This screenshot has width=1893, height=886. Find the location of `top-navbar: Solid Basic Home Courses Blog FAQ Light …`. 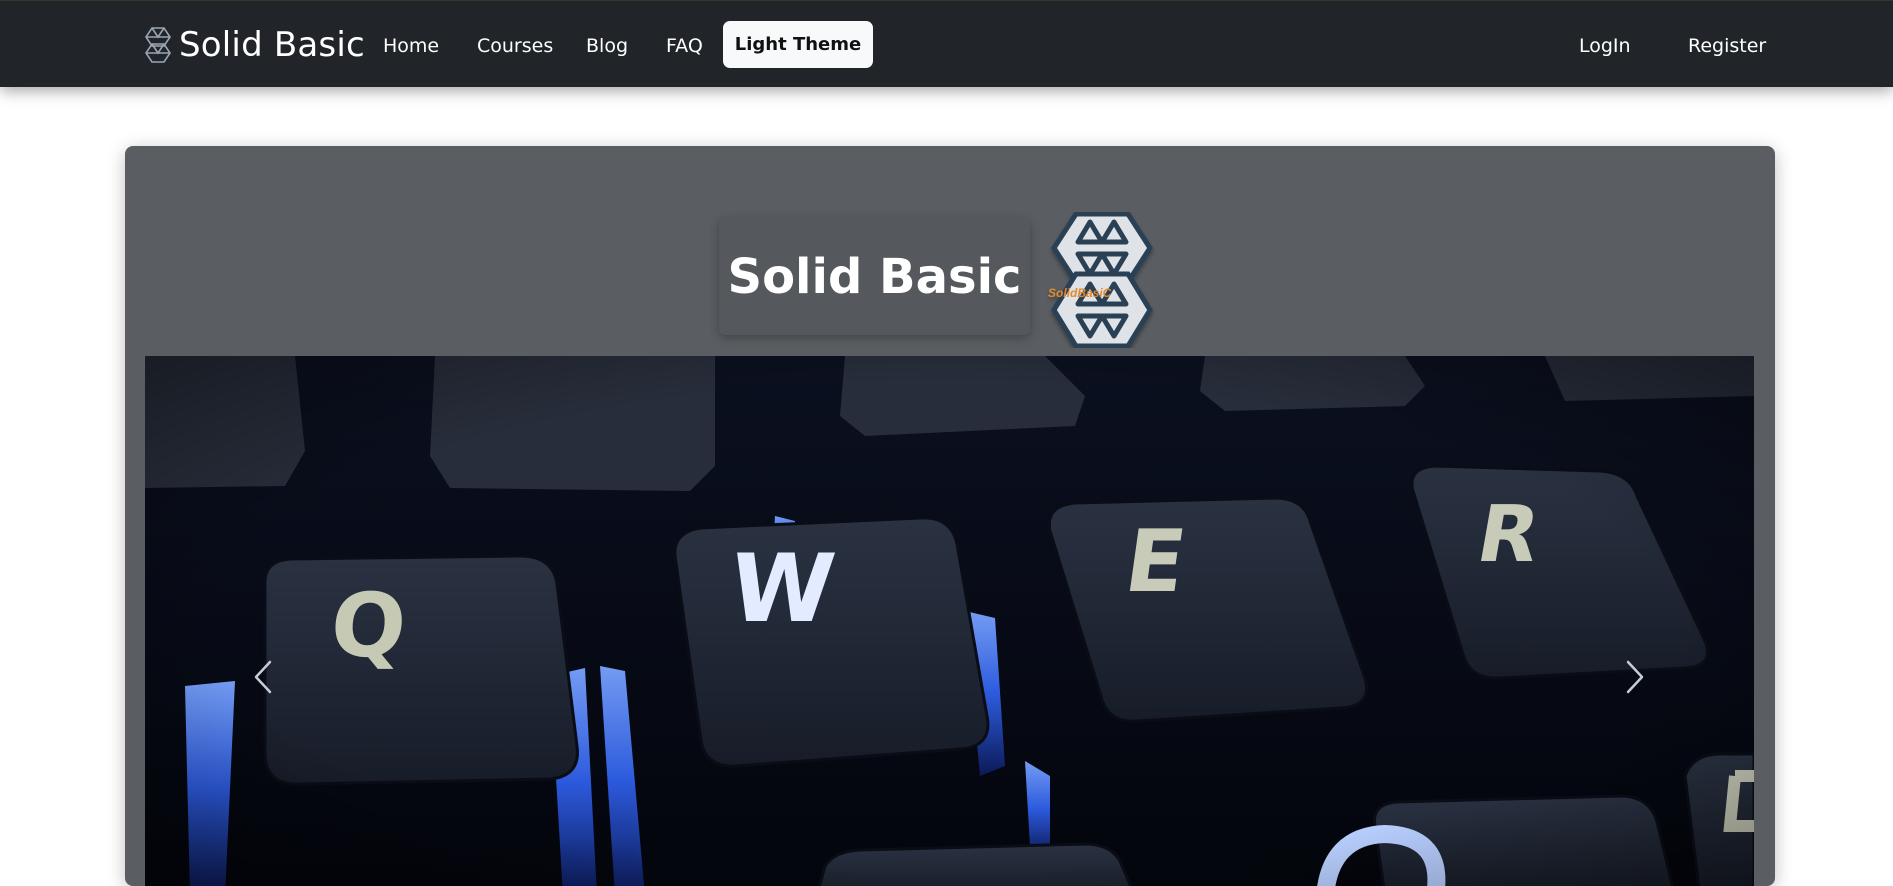

top-navbar: Solid Basic Home Courses Blog FAQ Light … is located at coordinates (946, 43).